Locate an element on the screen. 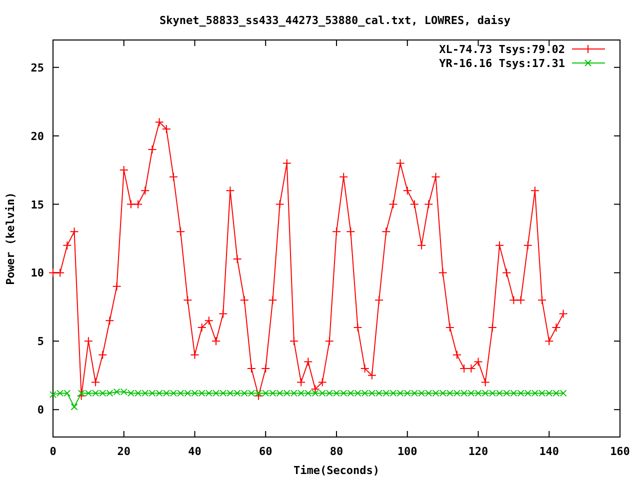 The width and height of the screenshot is (640, 480). y-tick-label: 15 is located at coordinates (37, 205).